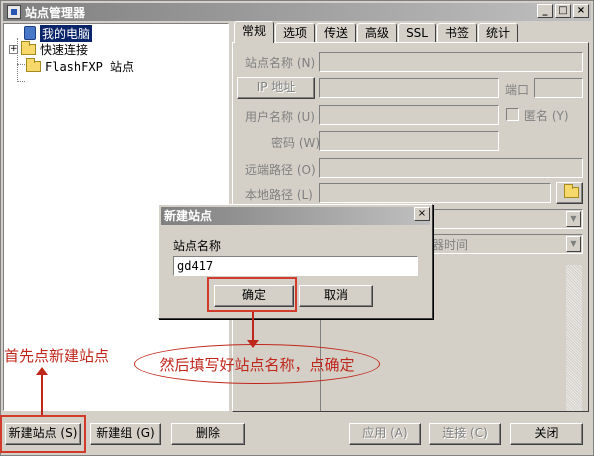 This screenshot has height=456, width=594. I want to click on tab-statistics: 统计, so click(498, 33).